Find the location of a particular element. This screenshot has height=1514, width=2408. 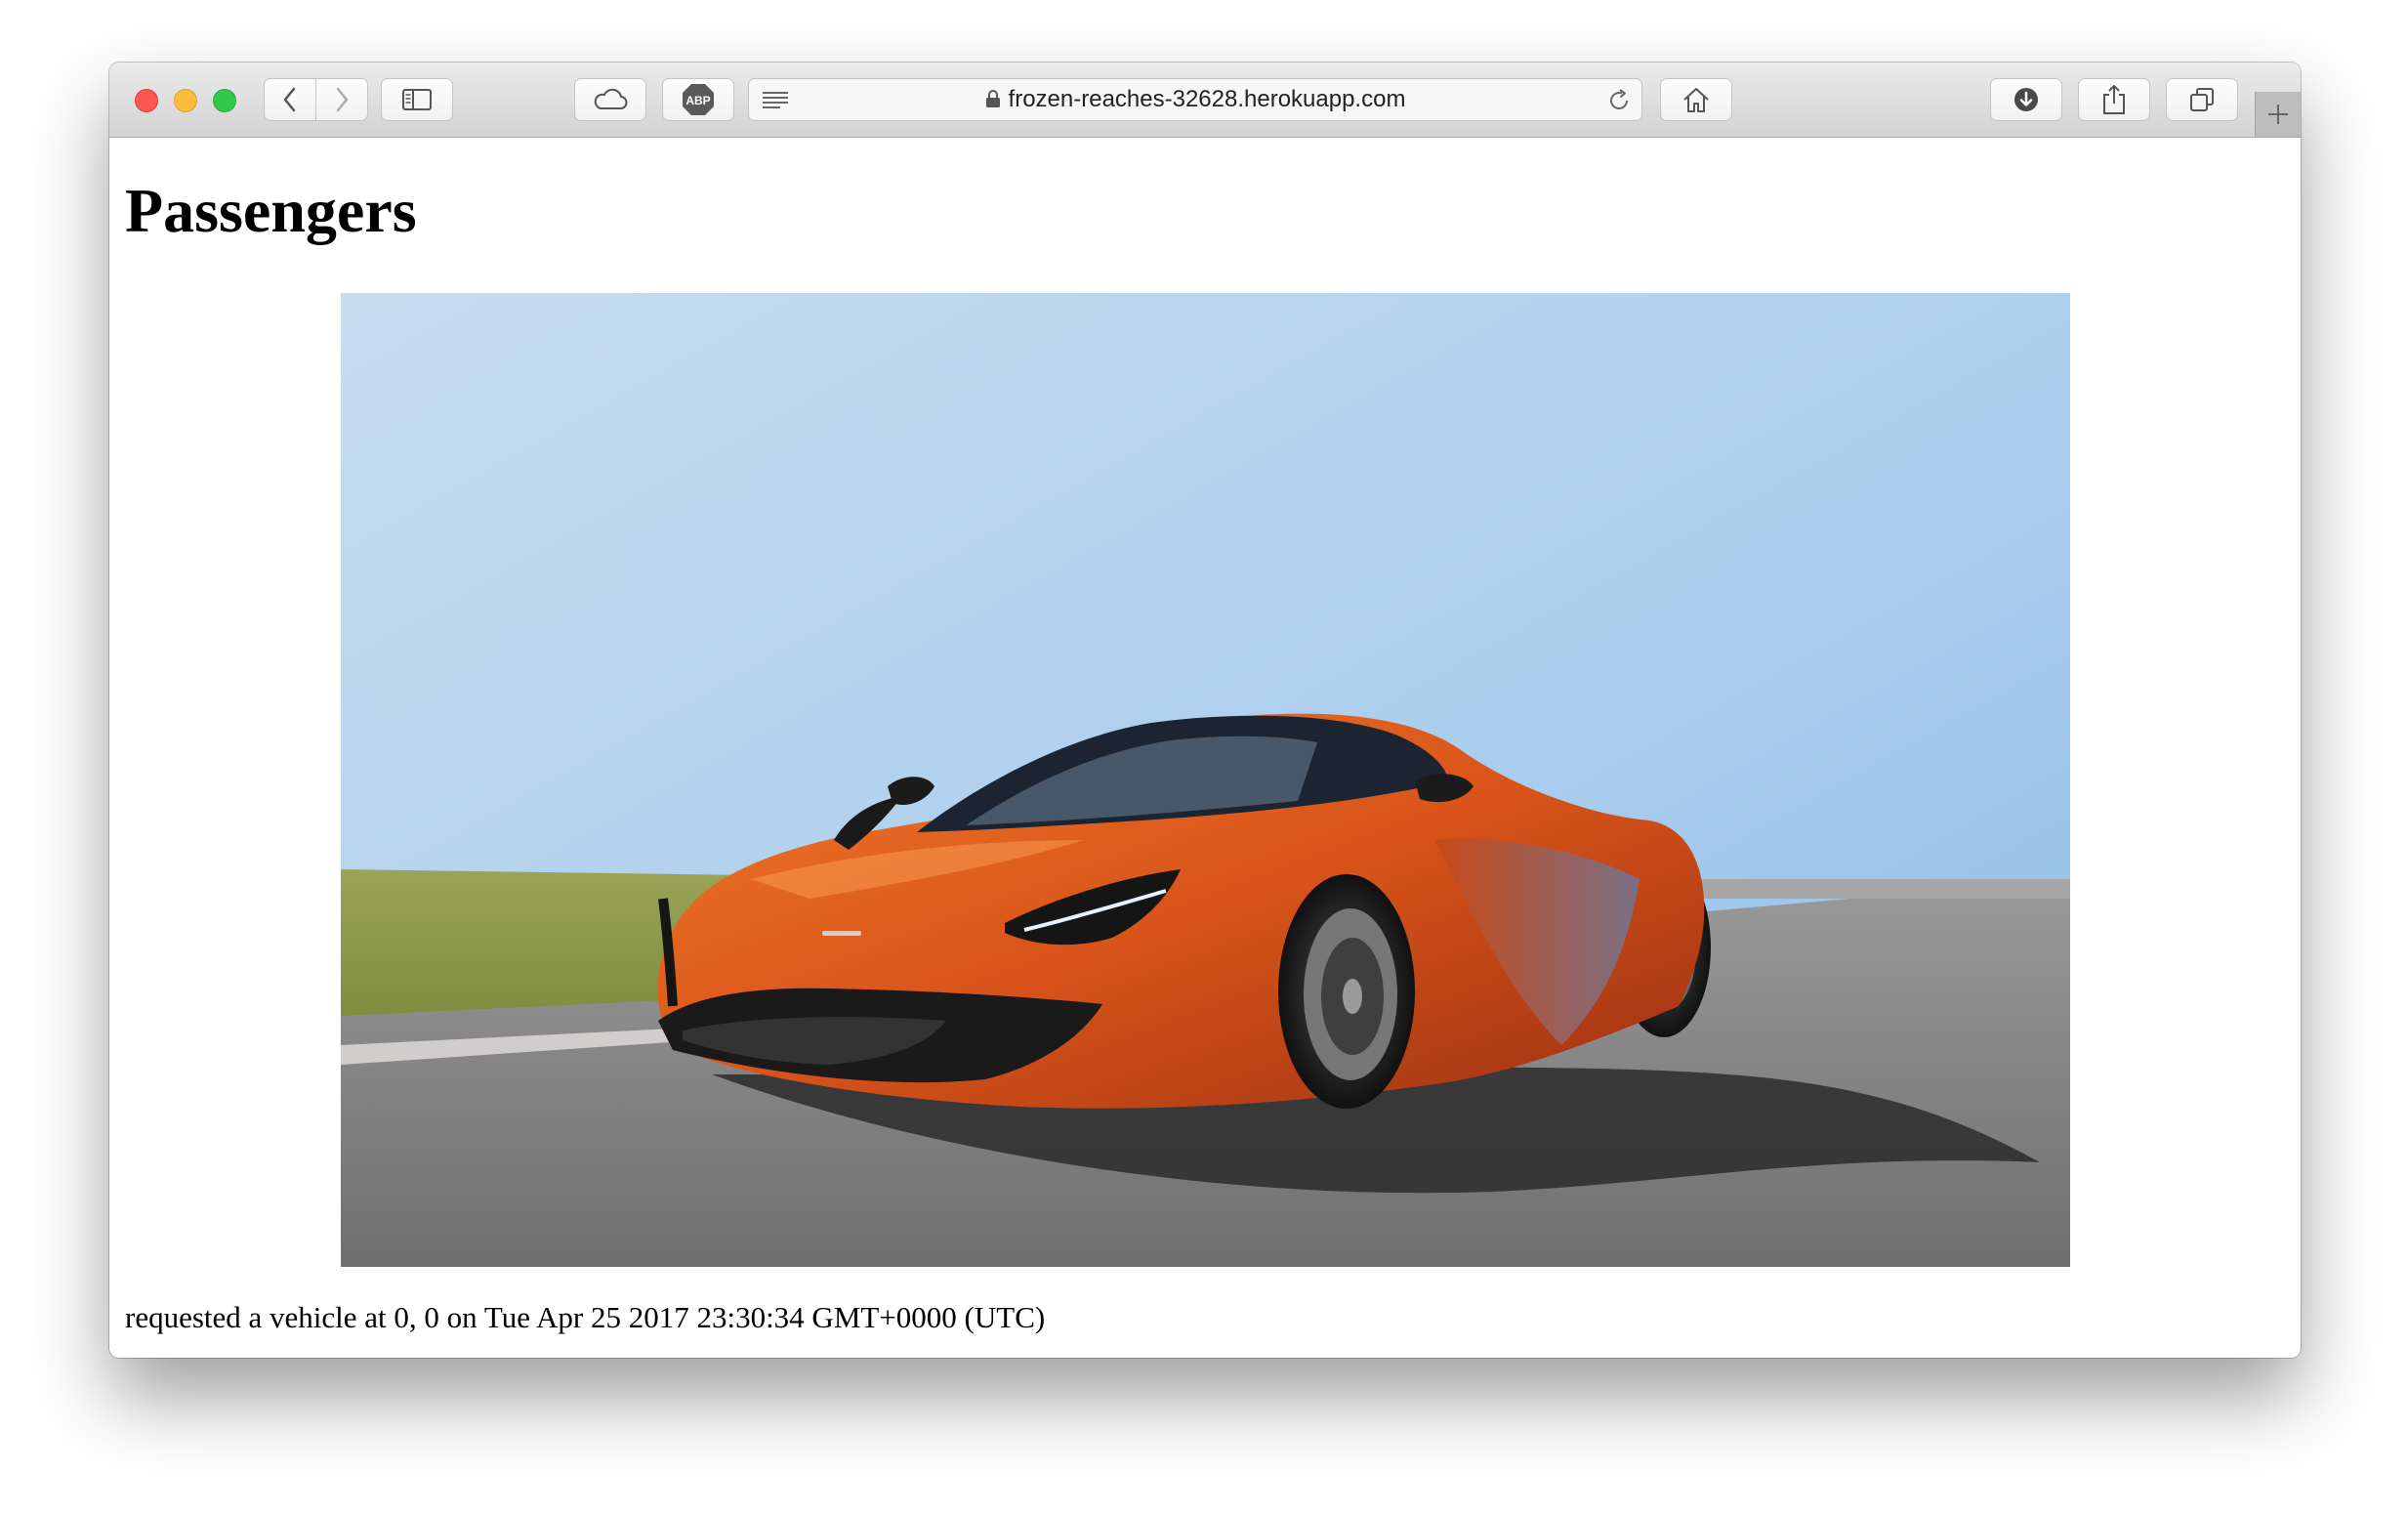

new-tab-button is located at coordinates (2278, 114).